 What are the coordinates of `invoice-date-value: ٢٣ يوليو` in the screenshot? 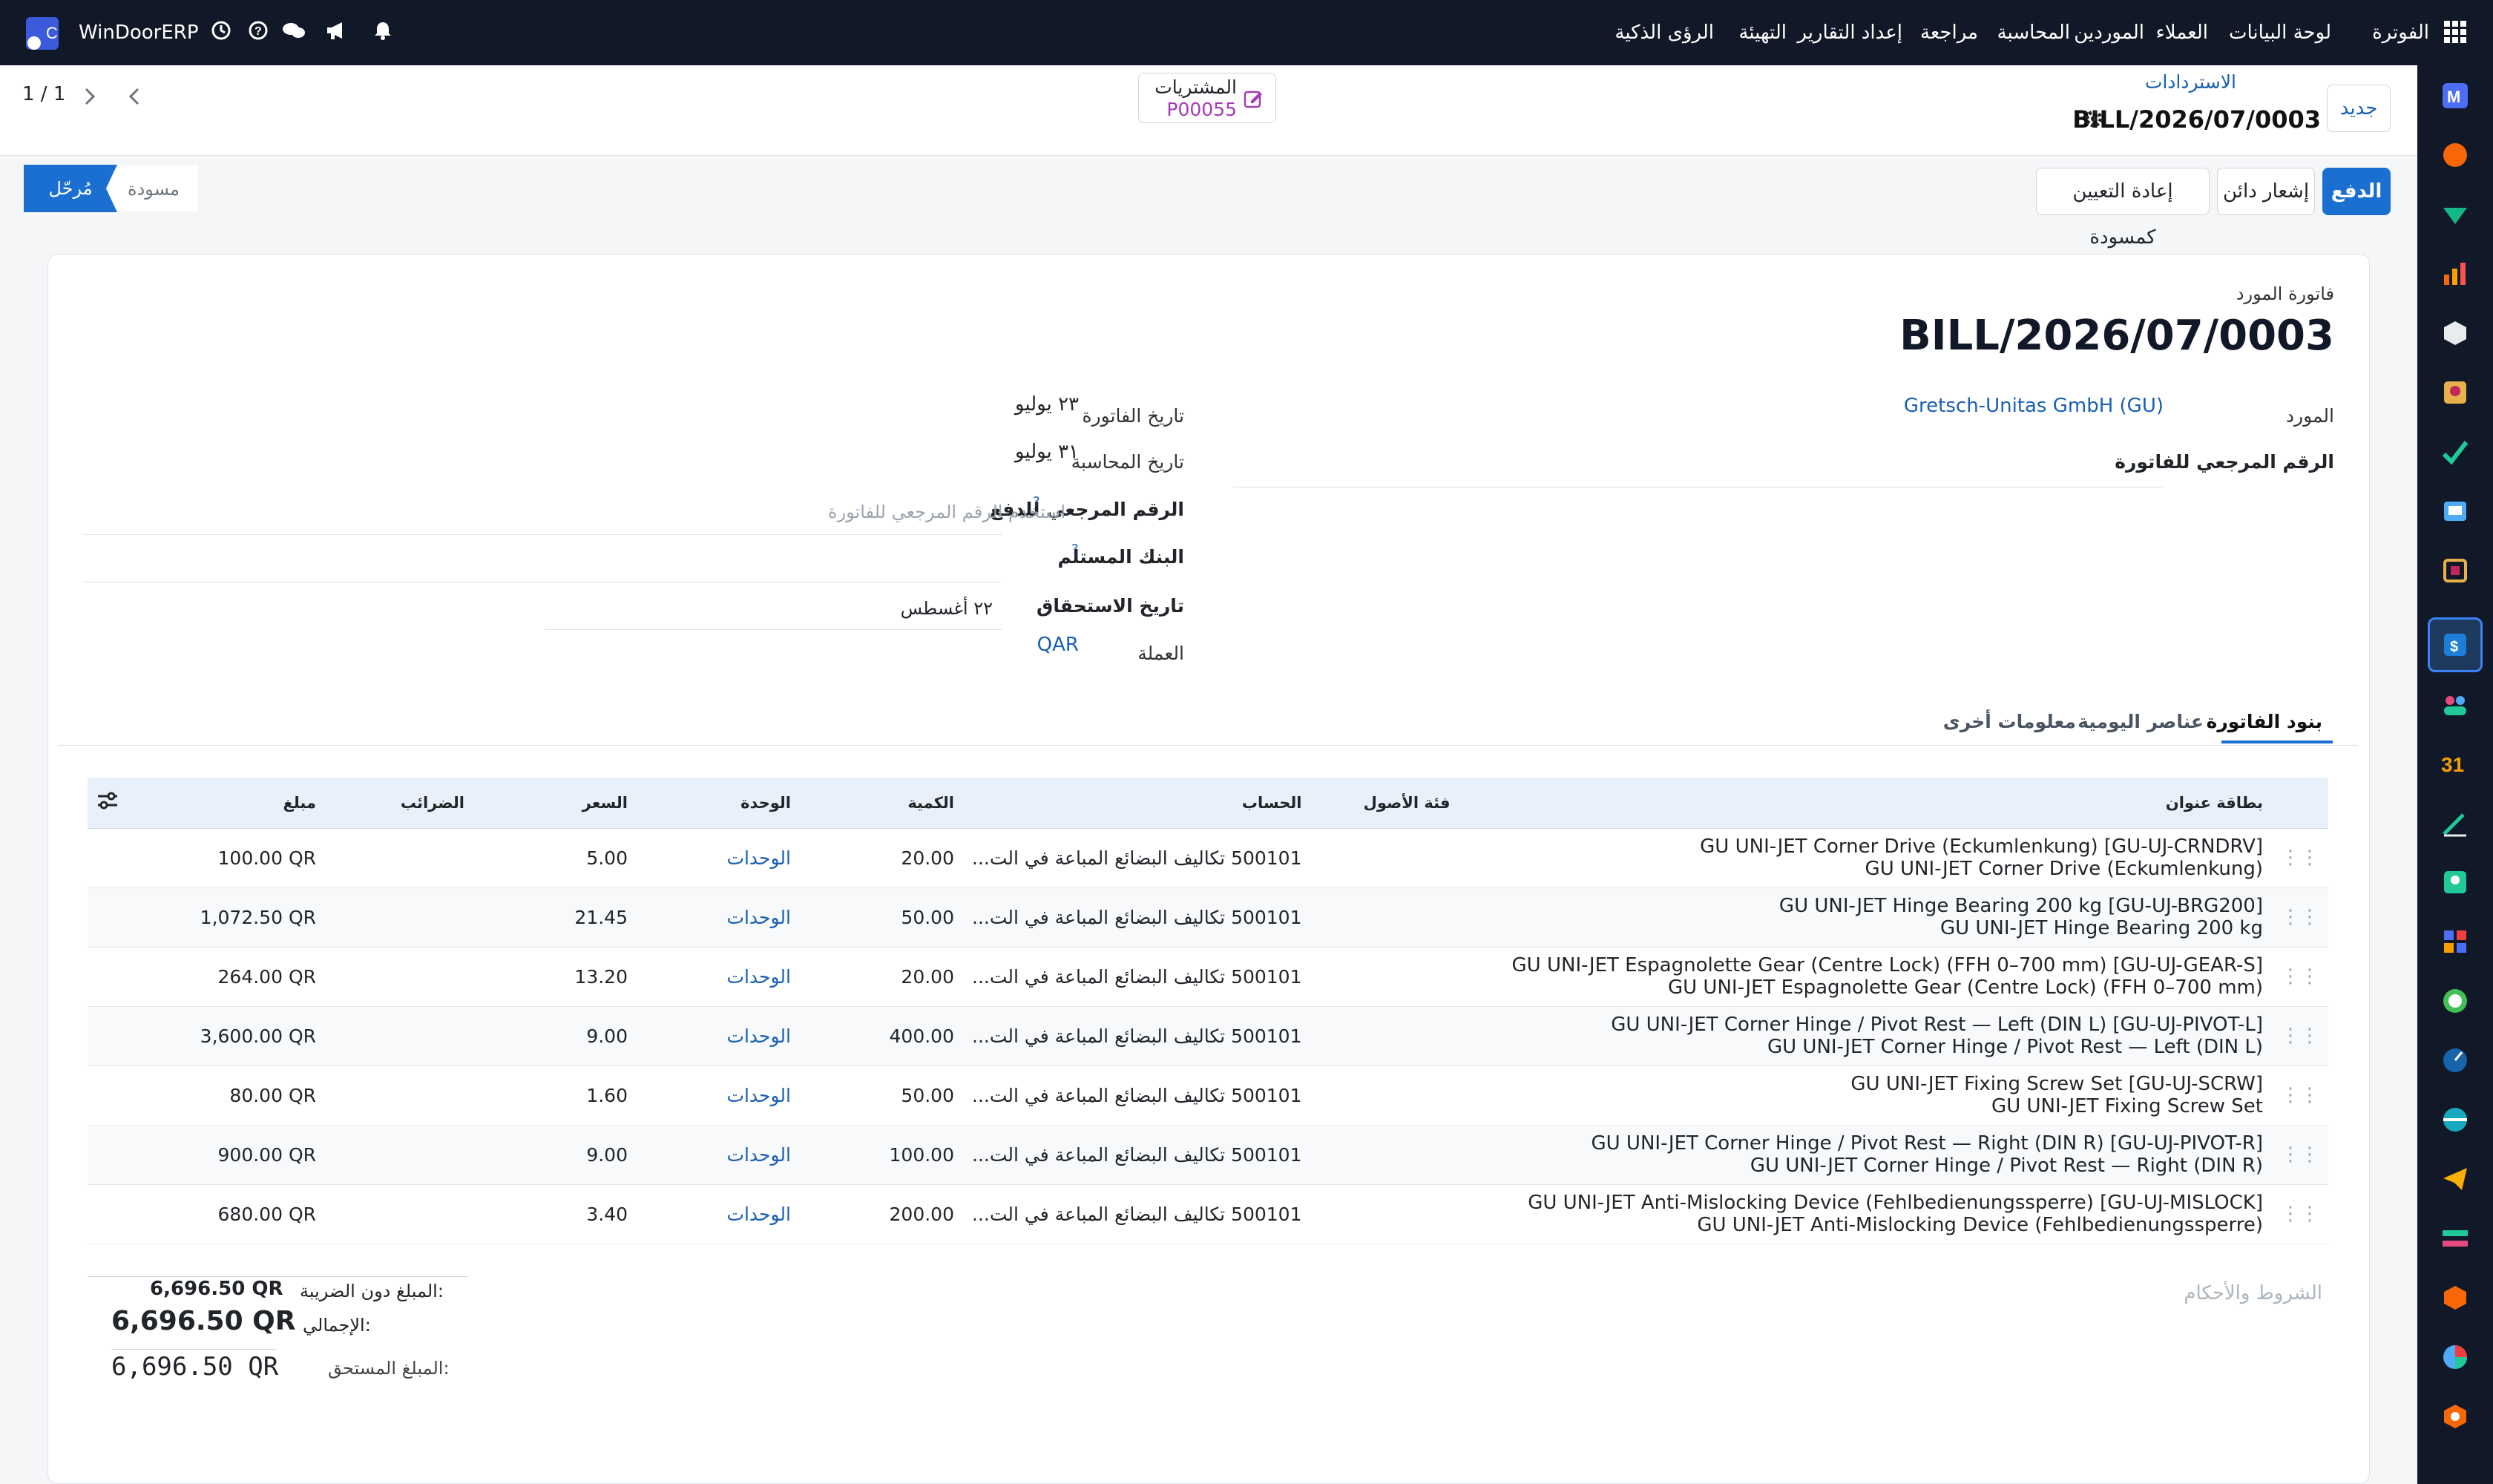 It's located at (1047, 404).